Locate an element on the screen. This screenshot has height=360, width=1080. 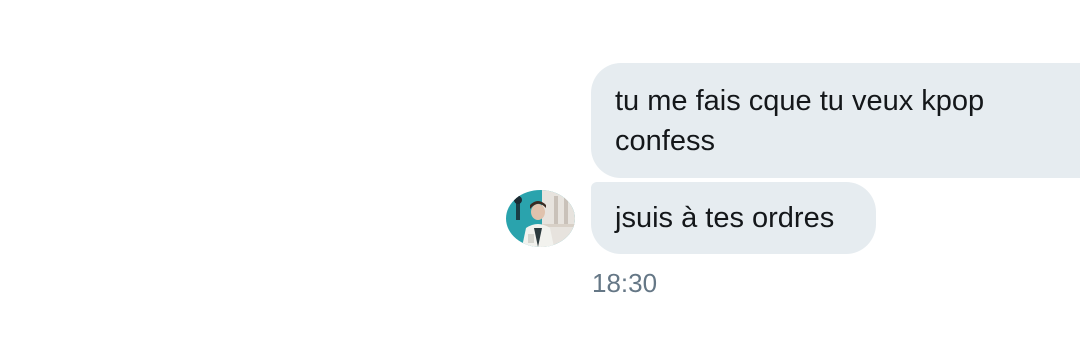
message-text: jsuis à tes ordres is located at coordinates (725, 218).